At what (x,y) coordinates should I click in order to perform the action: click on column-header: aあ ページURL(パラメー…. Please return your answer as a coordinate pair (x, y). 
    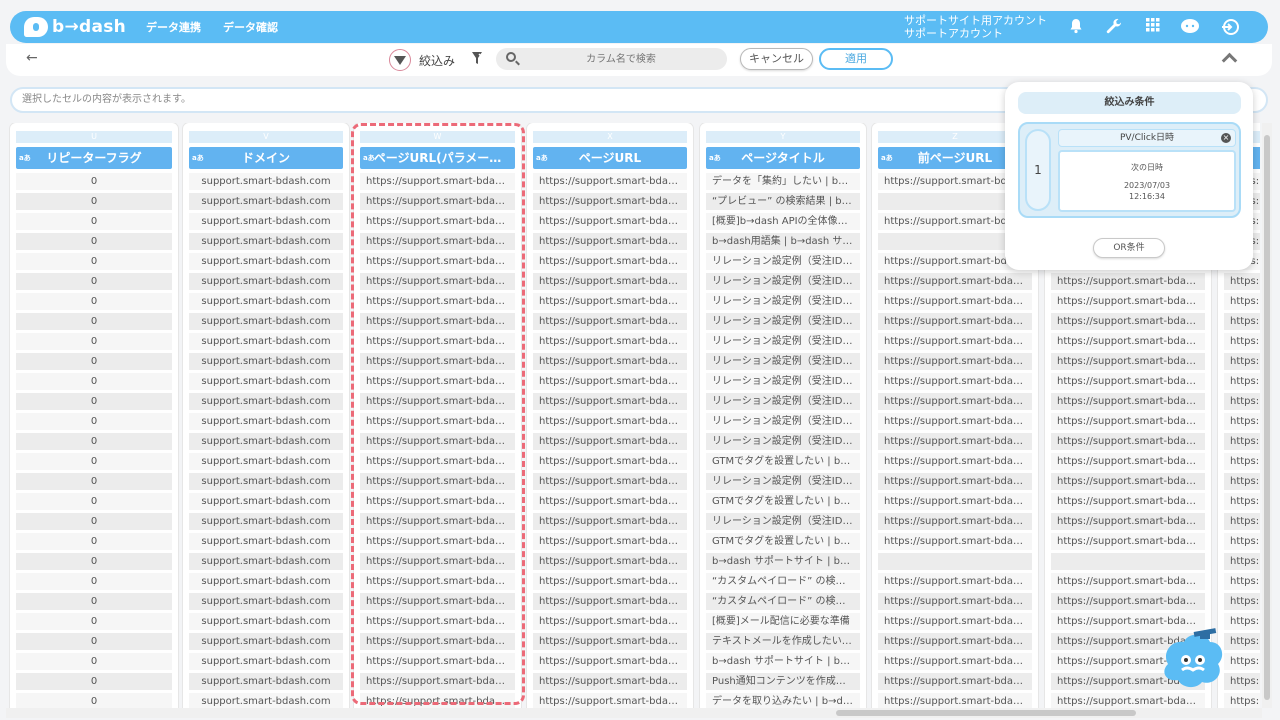
    Looking at the image, I should click on (437, 158).